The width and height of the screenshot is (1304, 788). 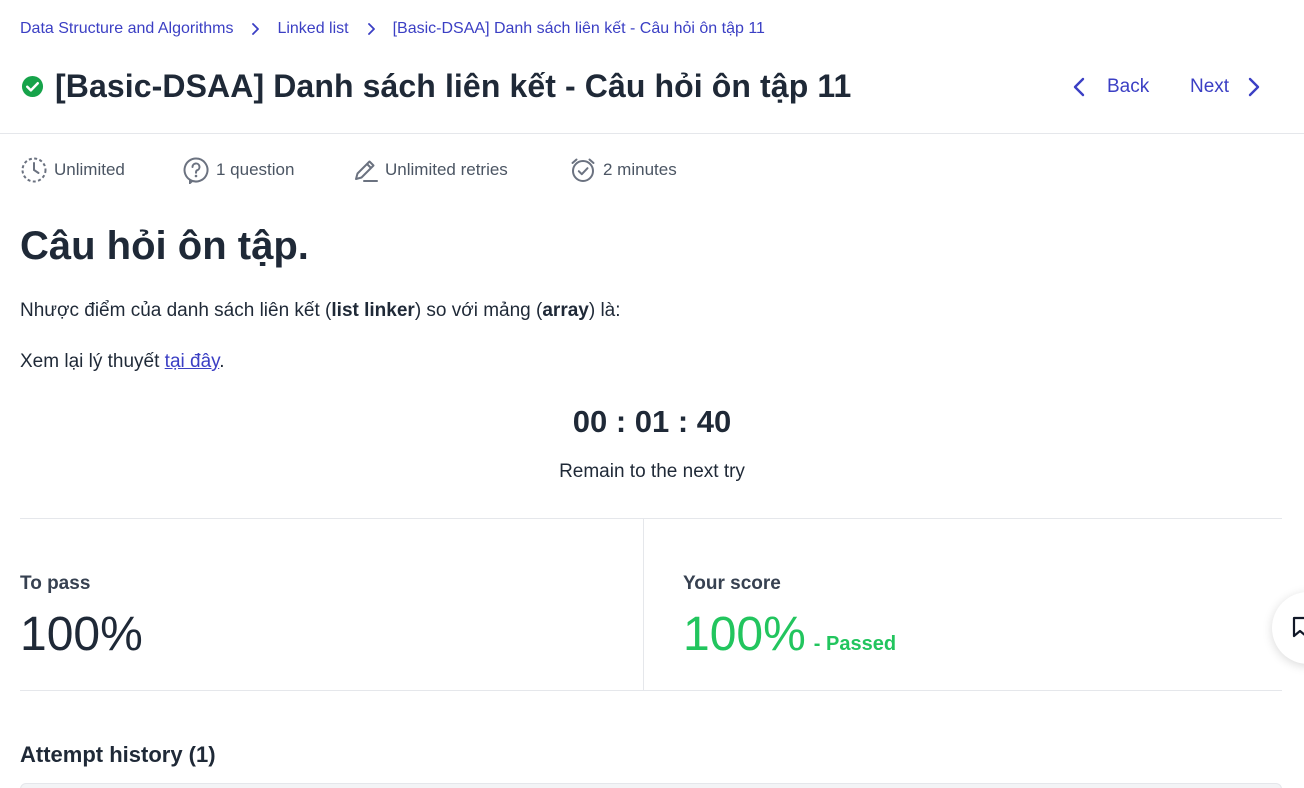 What do you see at coordinates (118, 754) in the screenshot?
I see `attempt-history-title: Attempt history (1)` at bounding box center [118, 754].